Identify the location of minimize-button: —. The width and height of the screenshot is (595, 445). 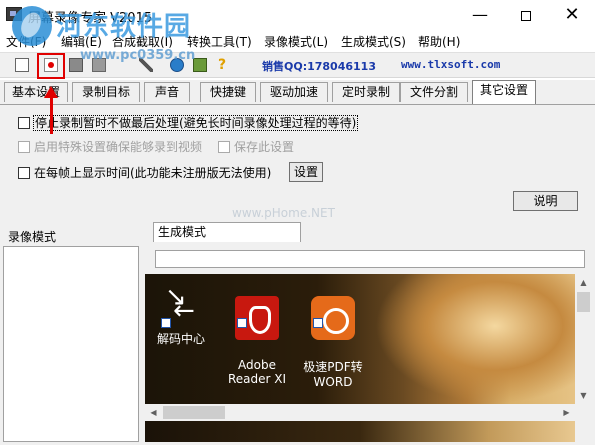
(480, 15).